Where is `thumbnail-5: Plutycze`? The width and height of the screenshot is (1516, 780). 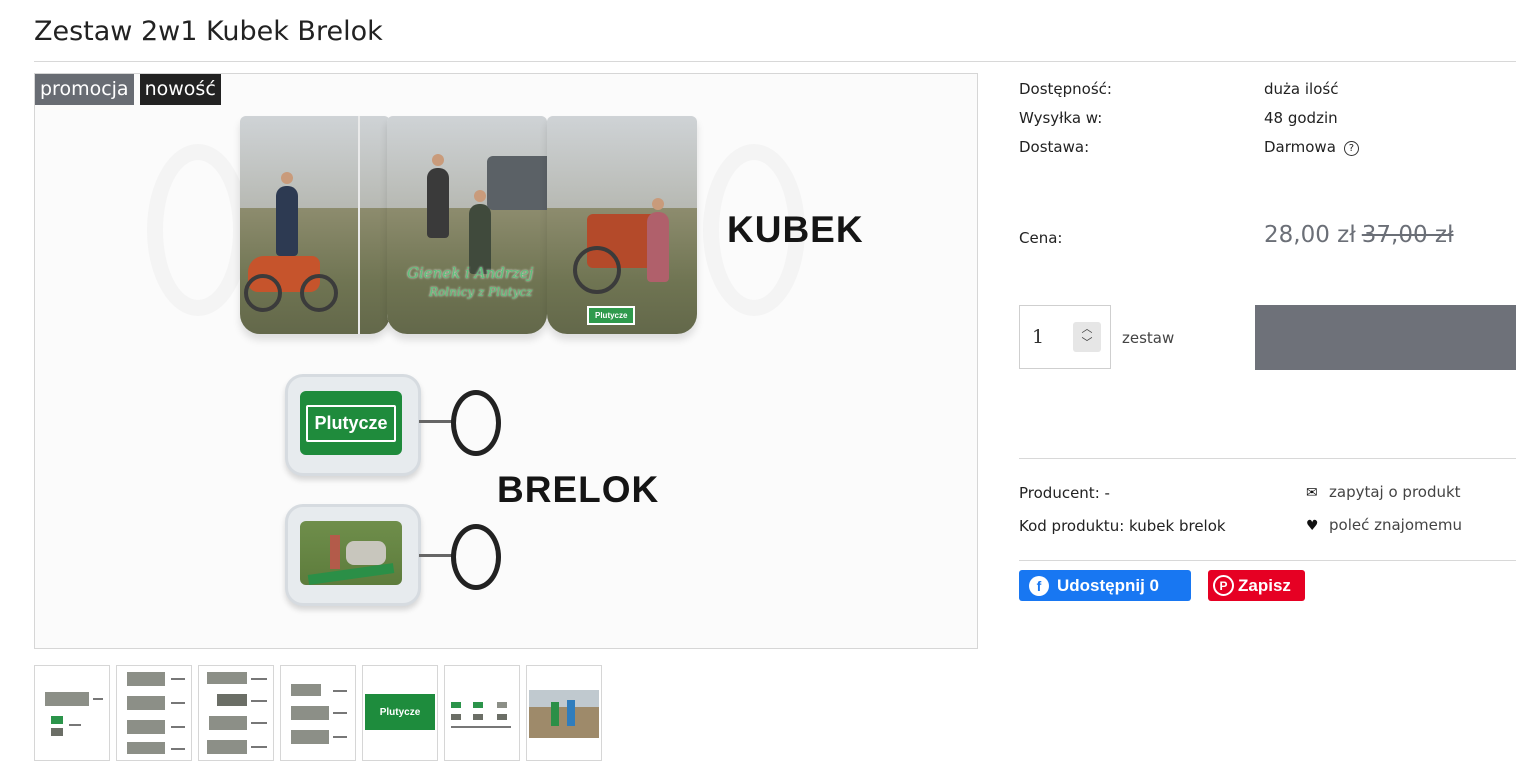
thumbnail-5: Plutycze is located at coordinates (400, 713).